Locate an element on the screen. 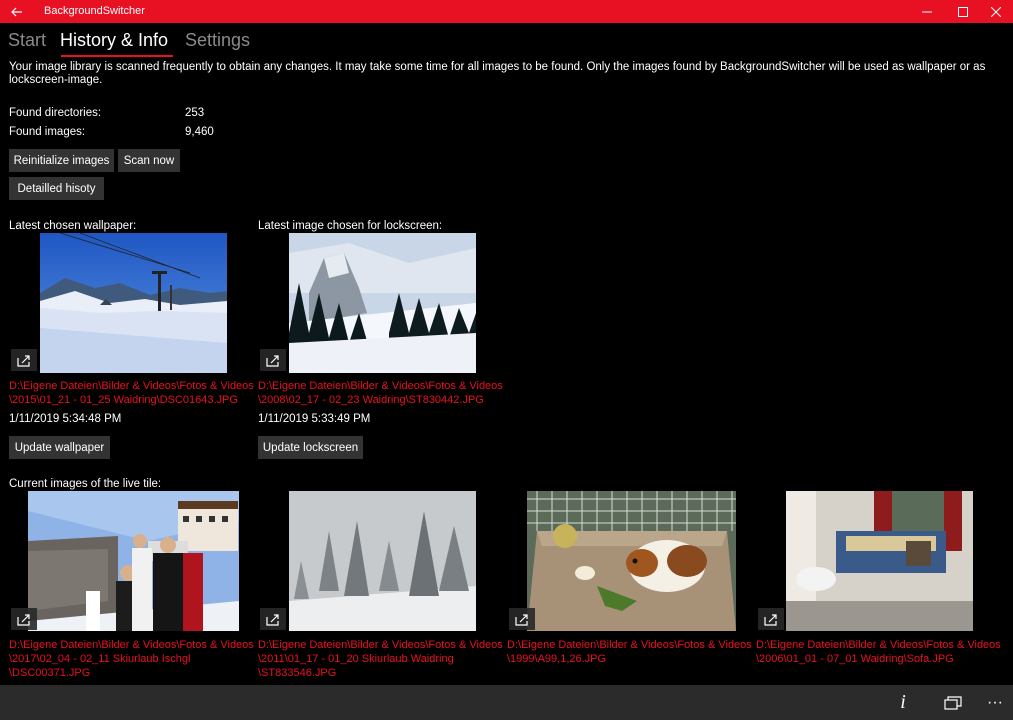  found-images-label: Found images: is located at coordinates (47, 132).